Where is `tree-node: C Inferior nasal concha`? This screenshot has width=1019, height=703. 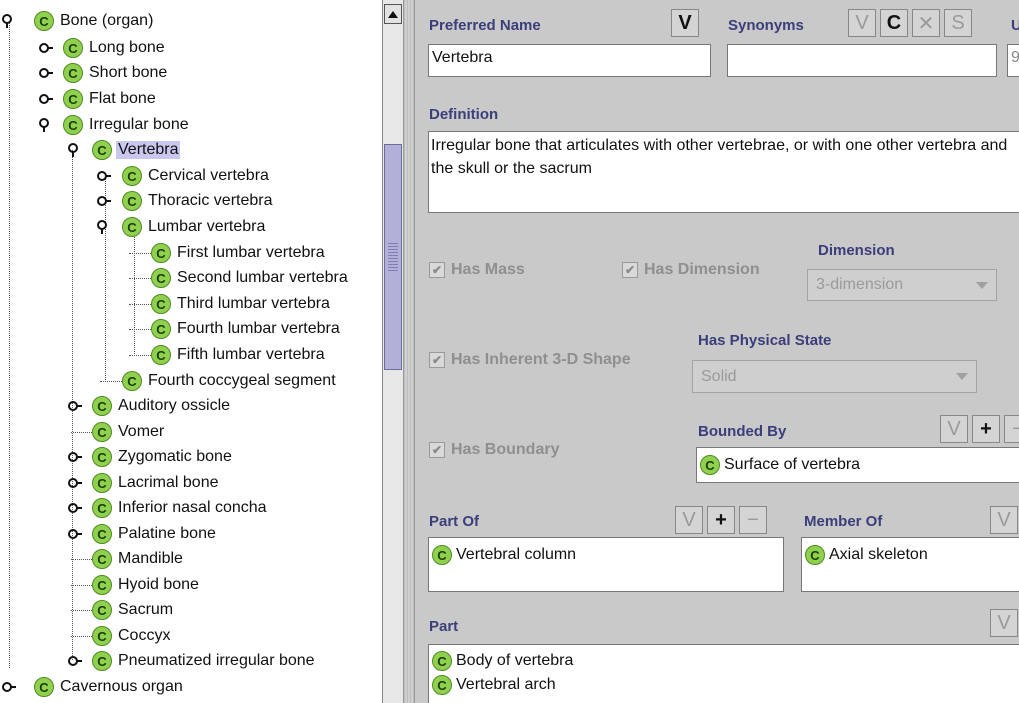
tree-node: C Inferior nasal concha is located at coordinates (180, 508).